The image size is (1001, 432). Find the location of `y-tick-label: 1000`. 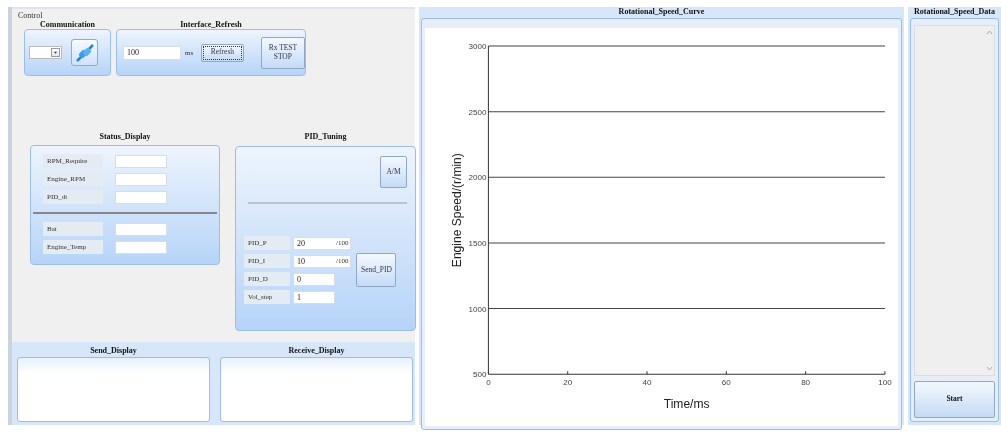

y-tick-label: 1000 is located at coordinates (477, 309).